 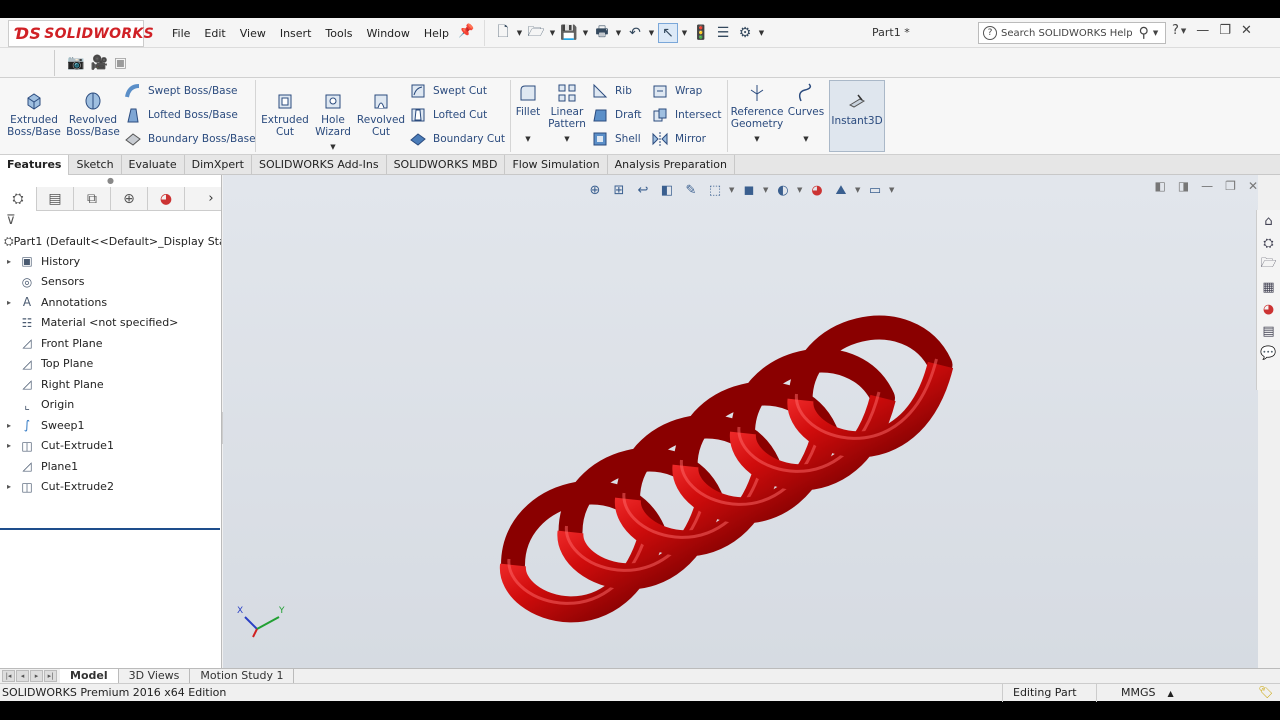 What do you see at coordinates (110, 487) in the screenshot?
I see `tree-item: ▸ ◫ Cut-Extrude2` at bounding box center [110, 487].